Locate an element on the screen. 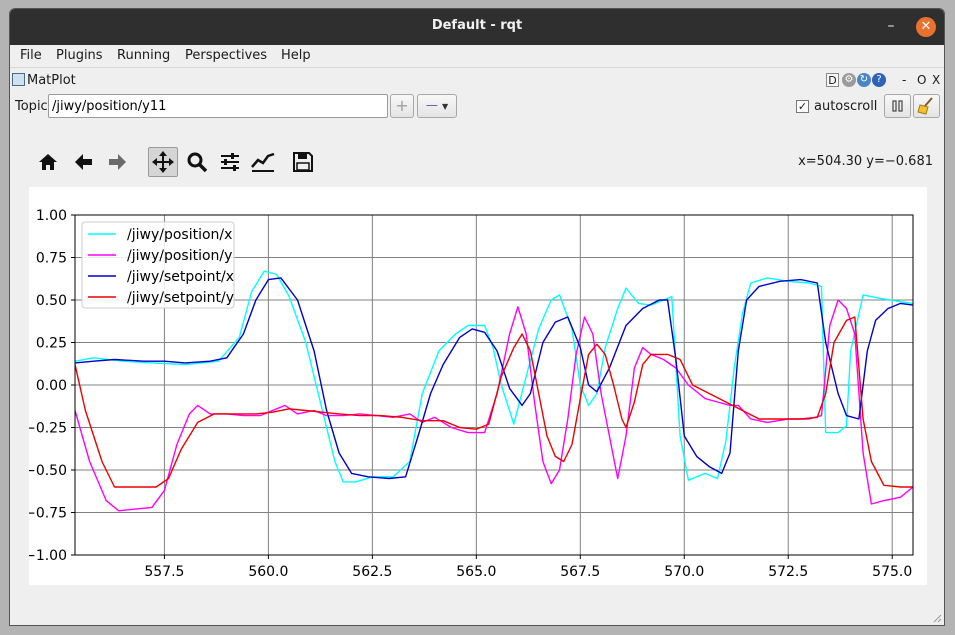 This screenshot has width=955, height=635. subplots-button is located at coordinates (230, 162).